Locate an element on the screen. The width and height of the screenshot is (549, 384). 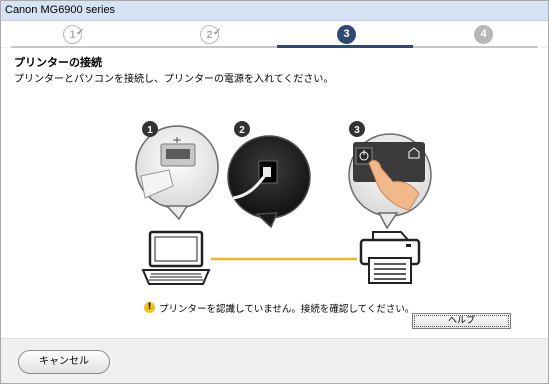
footer-bar: キャンセル is located at coordinates (274, 360).